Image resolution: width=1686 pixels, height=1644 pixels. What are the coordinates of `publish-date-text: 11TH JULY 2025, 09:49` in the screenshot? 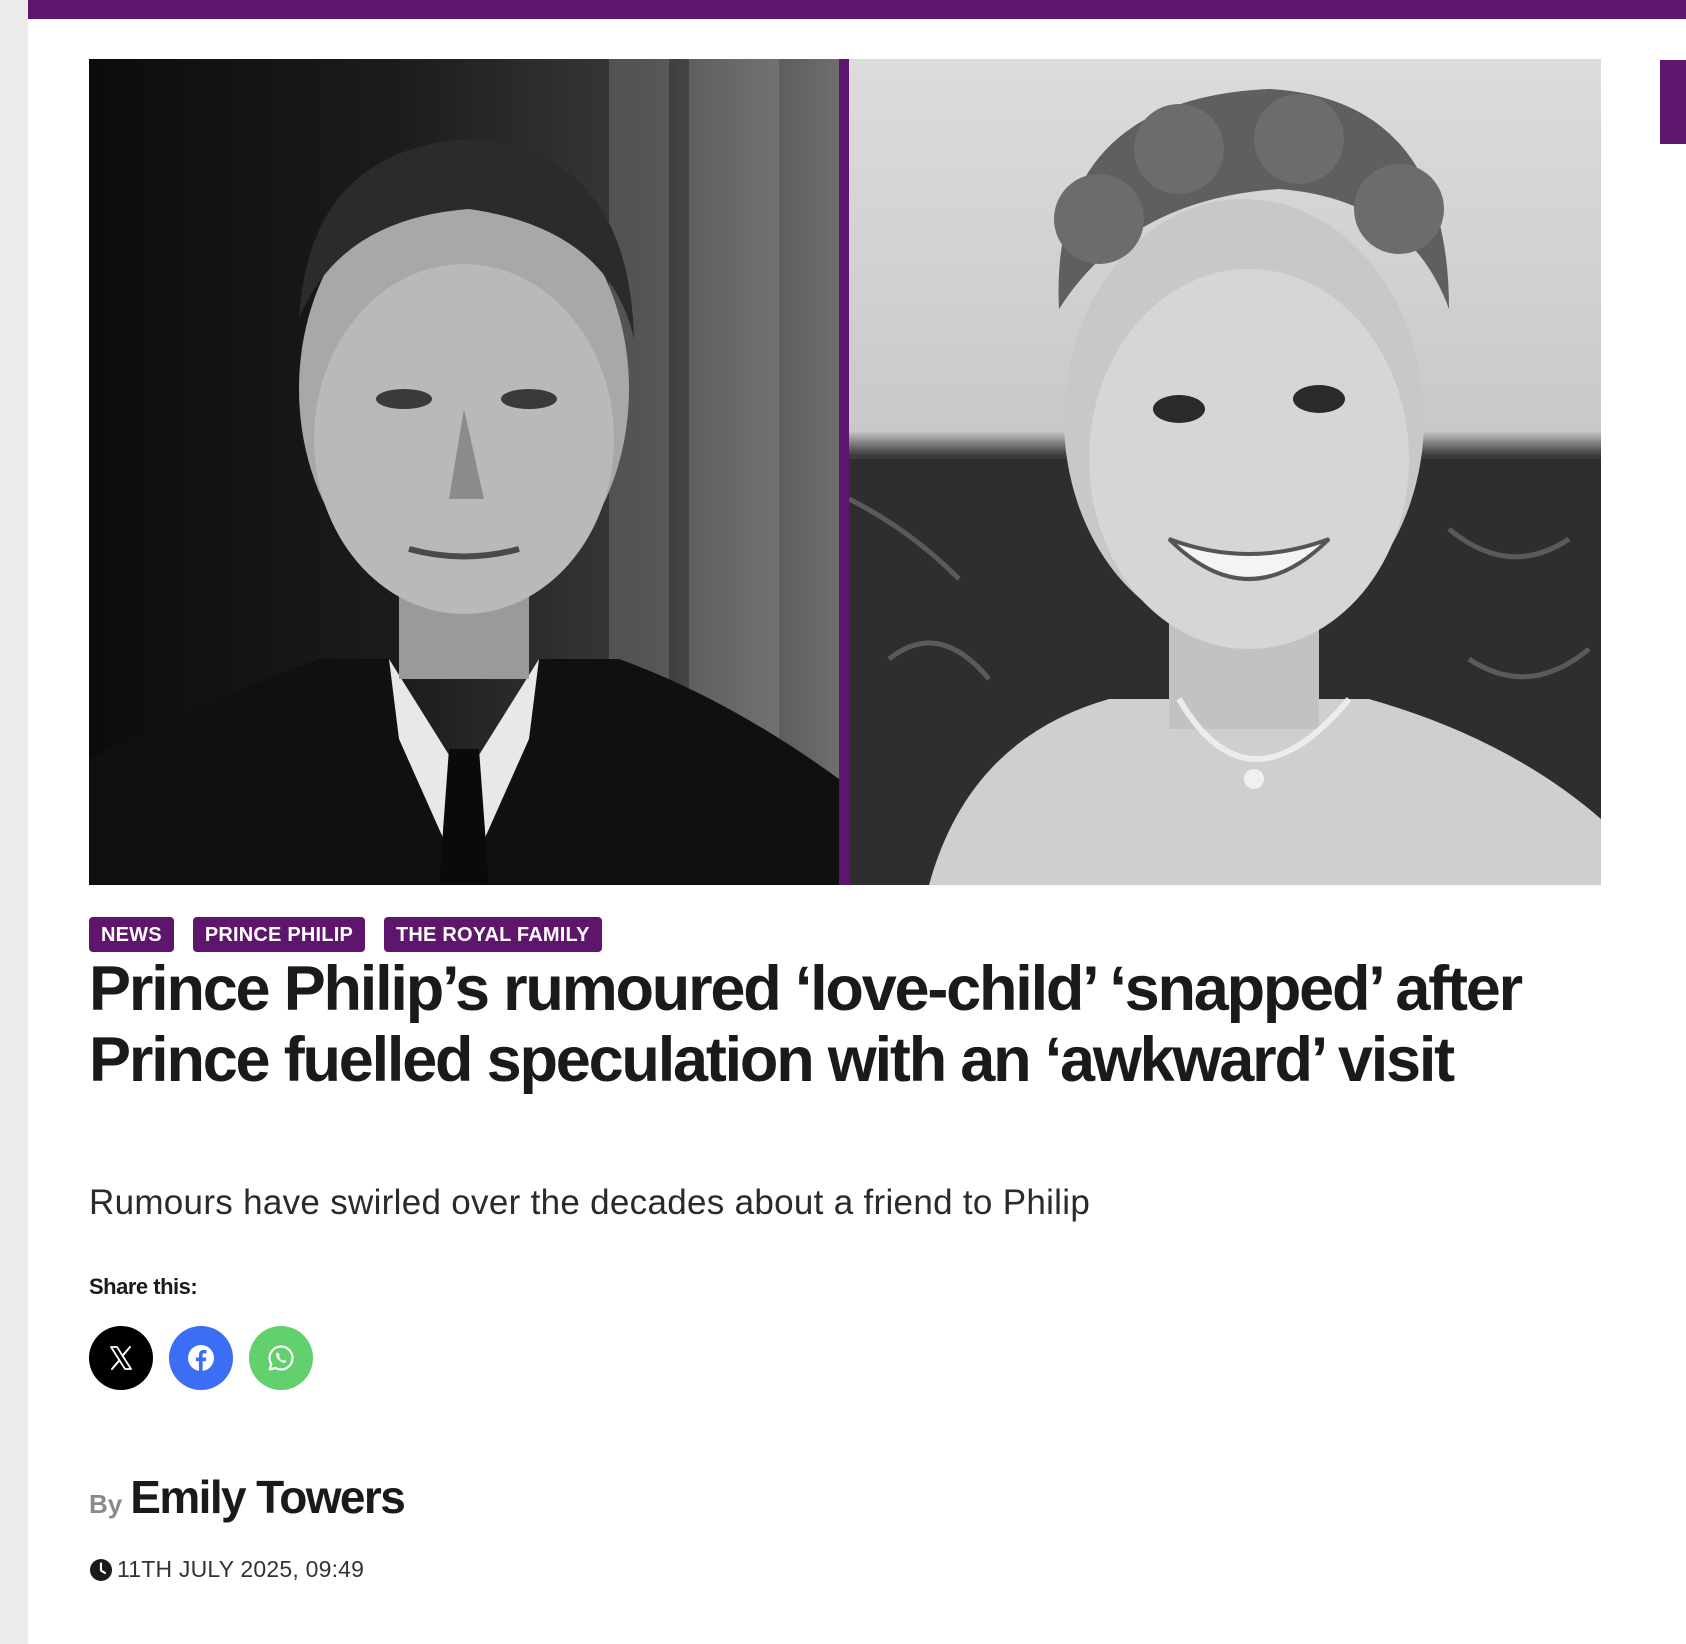 It's located at (241, 1569).